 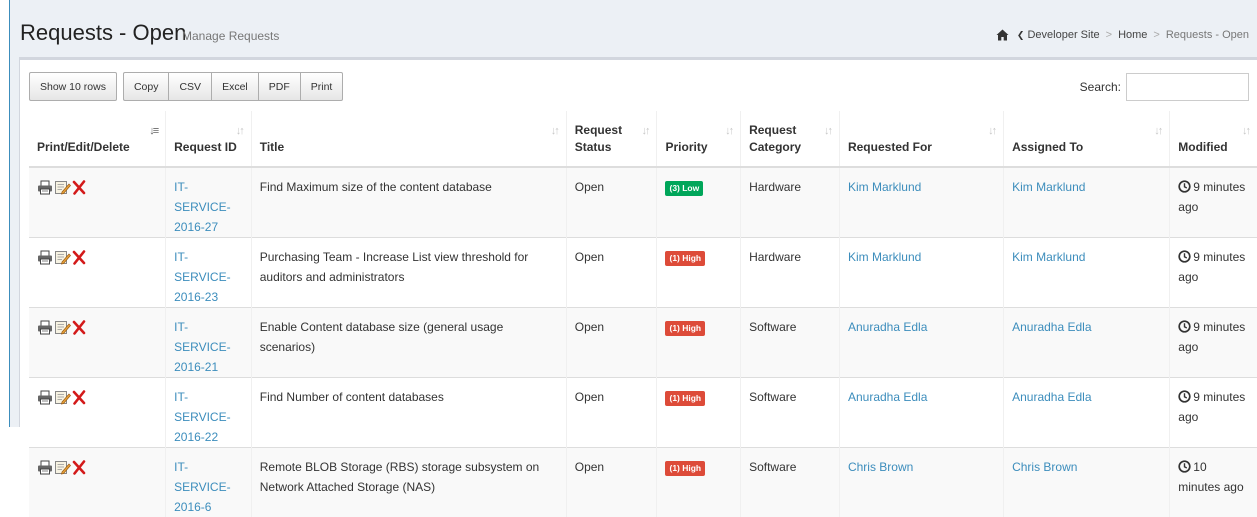 I want to click on csv-button: CSV, so click(x=189, y=86).